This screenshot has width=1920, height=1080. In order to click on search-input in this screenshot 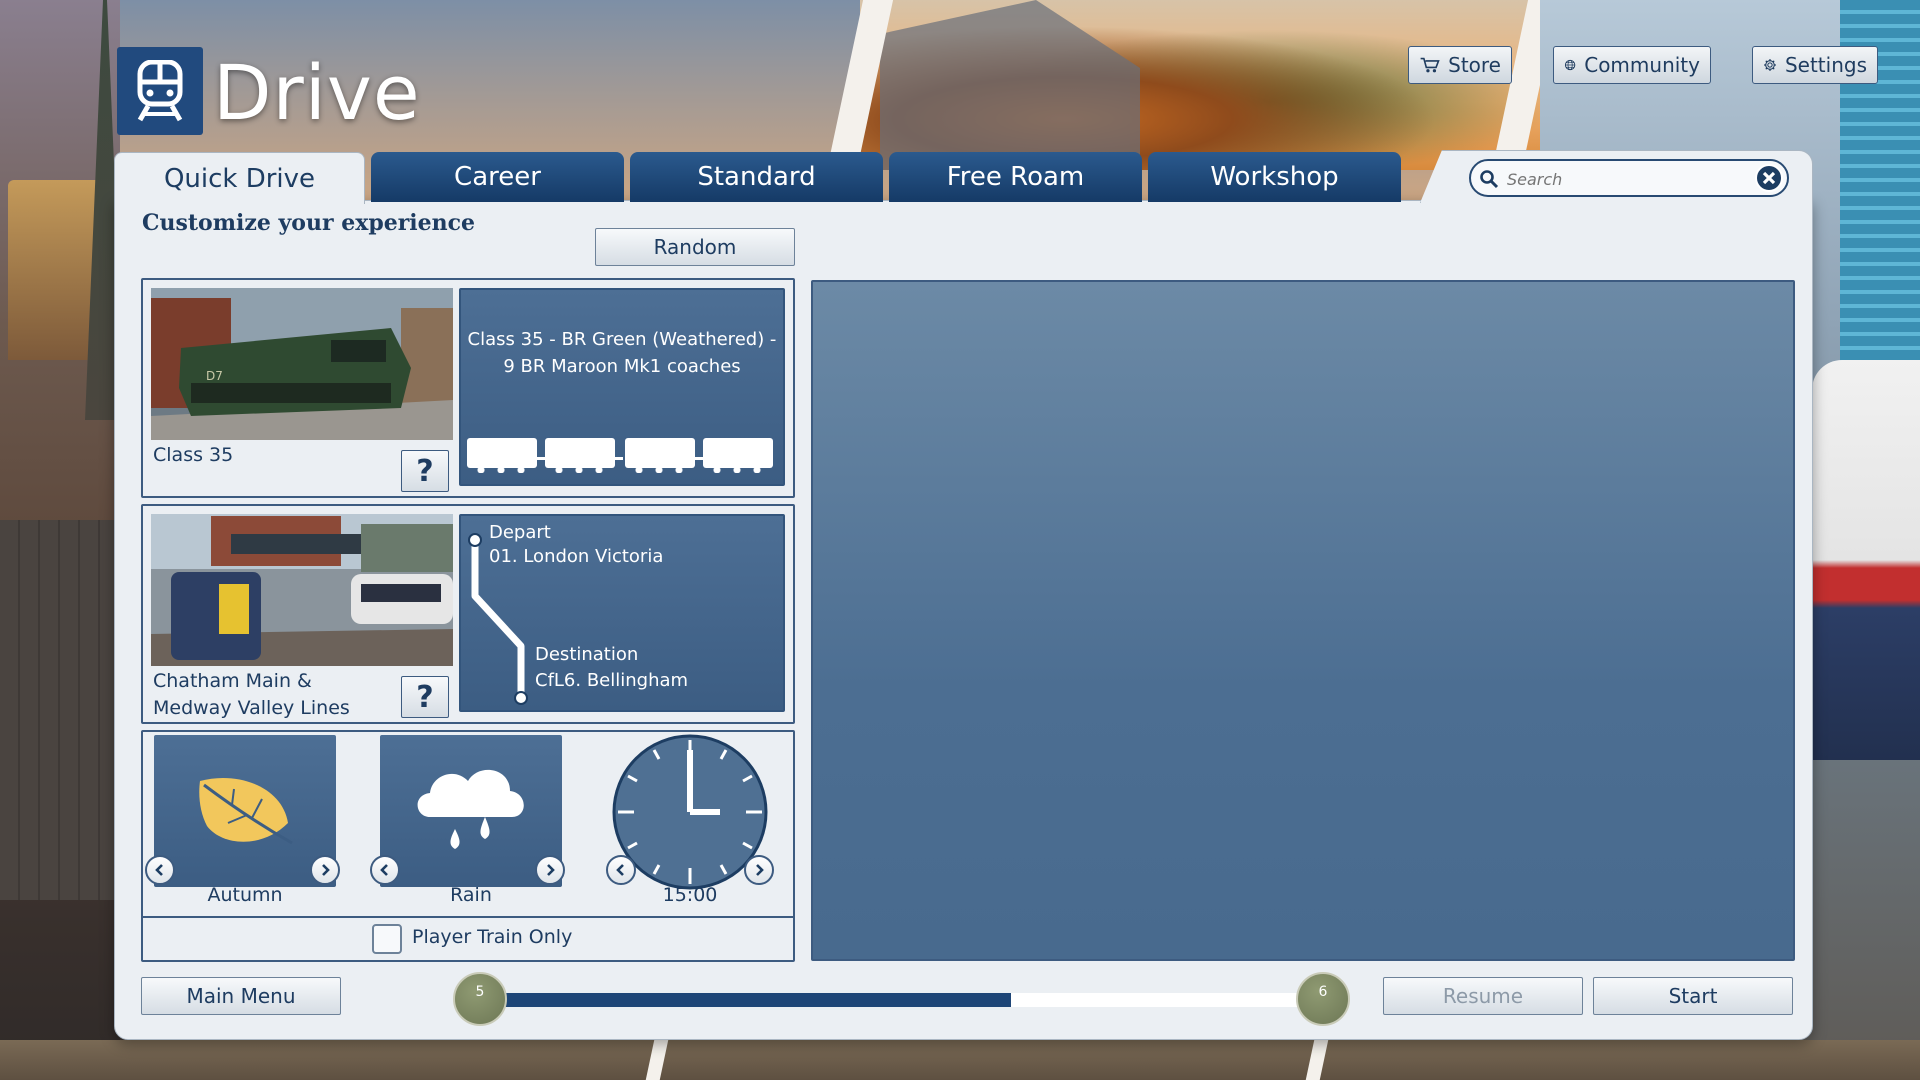, I will do `click(1617, 179)`.